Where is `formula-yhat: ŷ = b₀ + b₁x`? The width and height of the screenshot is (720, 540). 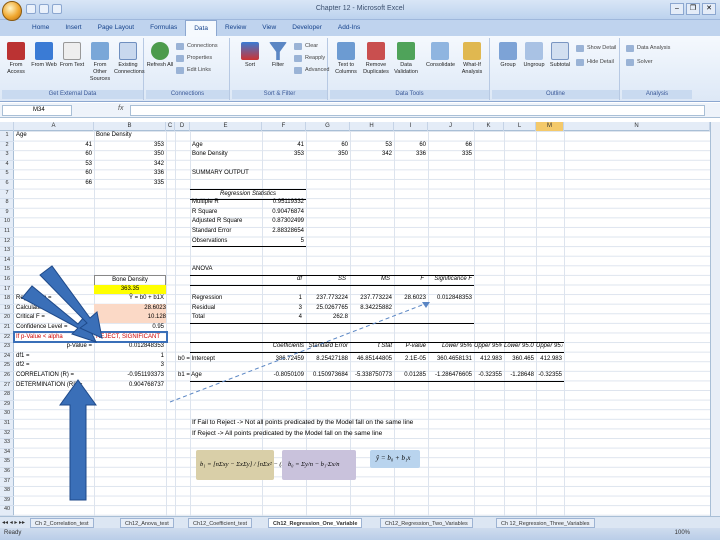
formula-yhat: ŷ = b₀ + b₁x is located at coordinates (395, 459).